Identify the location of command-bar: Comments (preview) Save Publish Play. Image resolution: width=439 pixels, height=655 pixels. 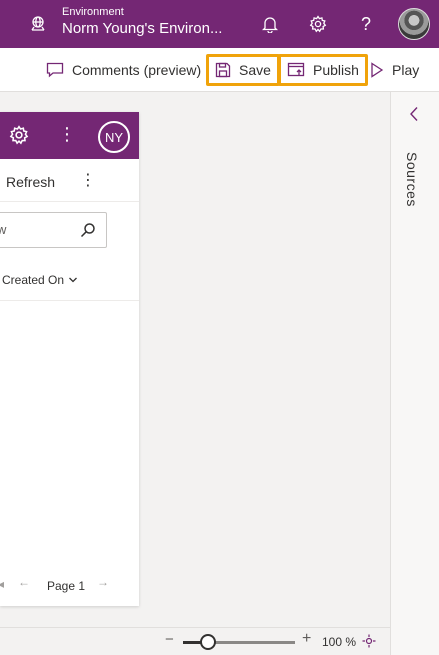
(219, 70).